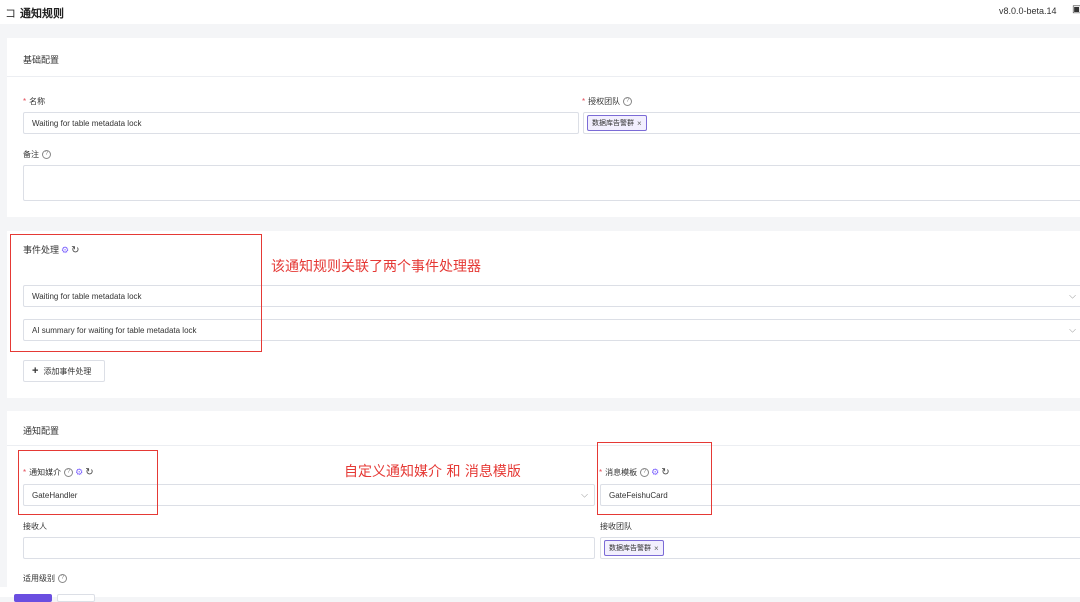  What do you see at coordinates (45, 578) in the screenshot?
I see `level-label: 适用级别?` at bounding box center [45, 578].